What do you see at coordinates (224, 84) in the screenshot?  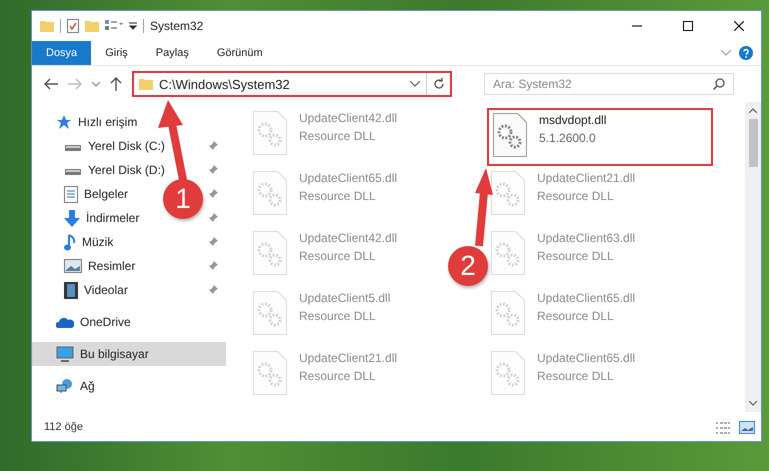 I see `address-path: C:\Windows\System32` at bounding box center [224, 84].